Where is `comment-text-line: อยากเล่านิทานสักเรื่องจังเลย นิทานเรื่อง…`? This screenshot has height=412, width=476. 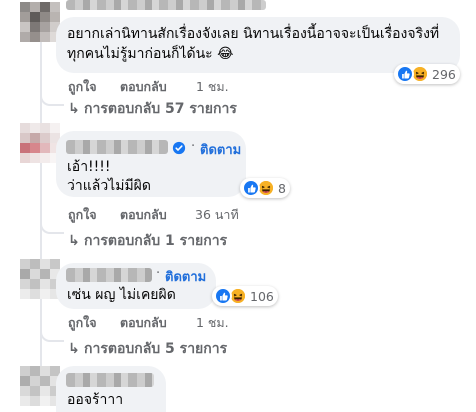
comment-text-line: อยากเล่านิทานสักเรื่องจังเลย นิทานเรื่อง… is located at coordinates (253, 34).